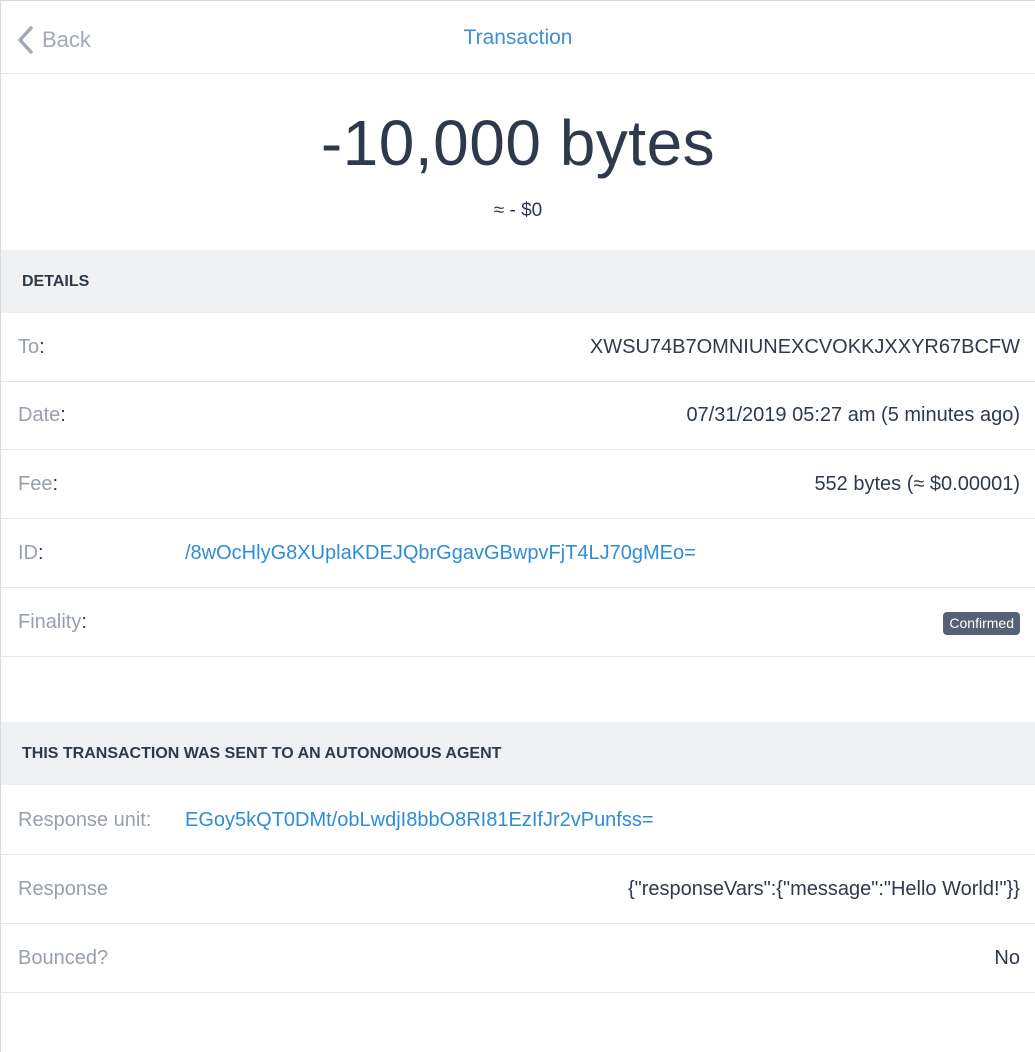 The image size is (1035, 1052). What do you see at coordinates (1007, 958) in the screenshot?
I see `bounced-value: No` at bounding box center [1007, 958].